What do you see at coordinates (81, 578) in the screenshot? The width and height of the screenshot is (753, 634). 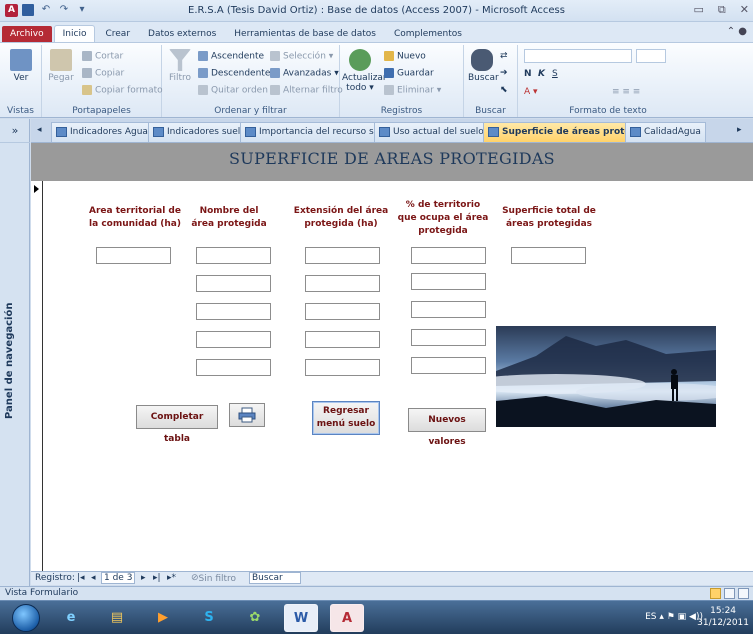 I see `first-record-button: |◂` at bounding box center [81, 578].